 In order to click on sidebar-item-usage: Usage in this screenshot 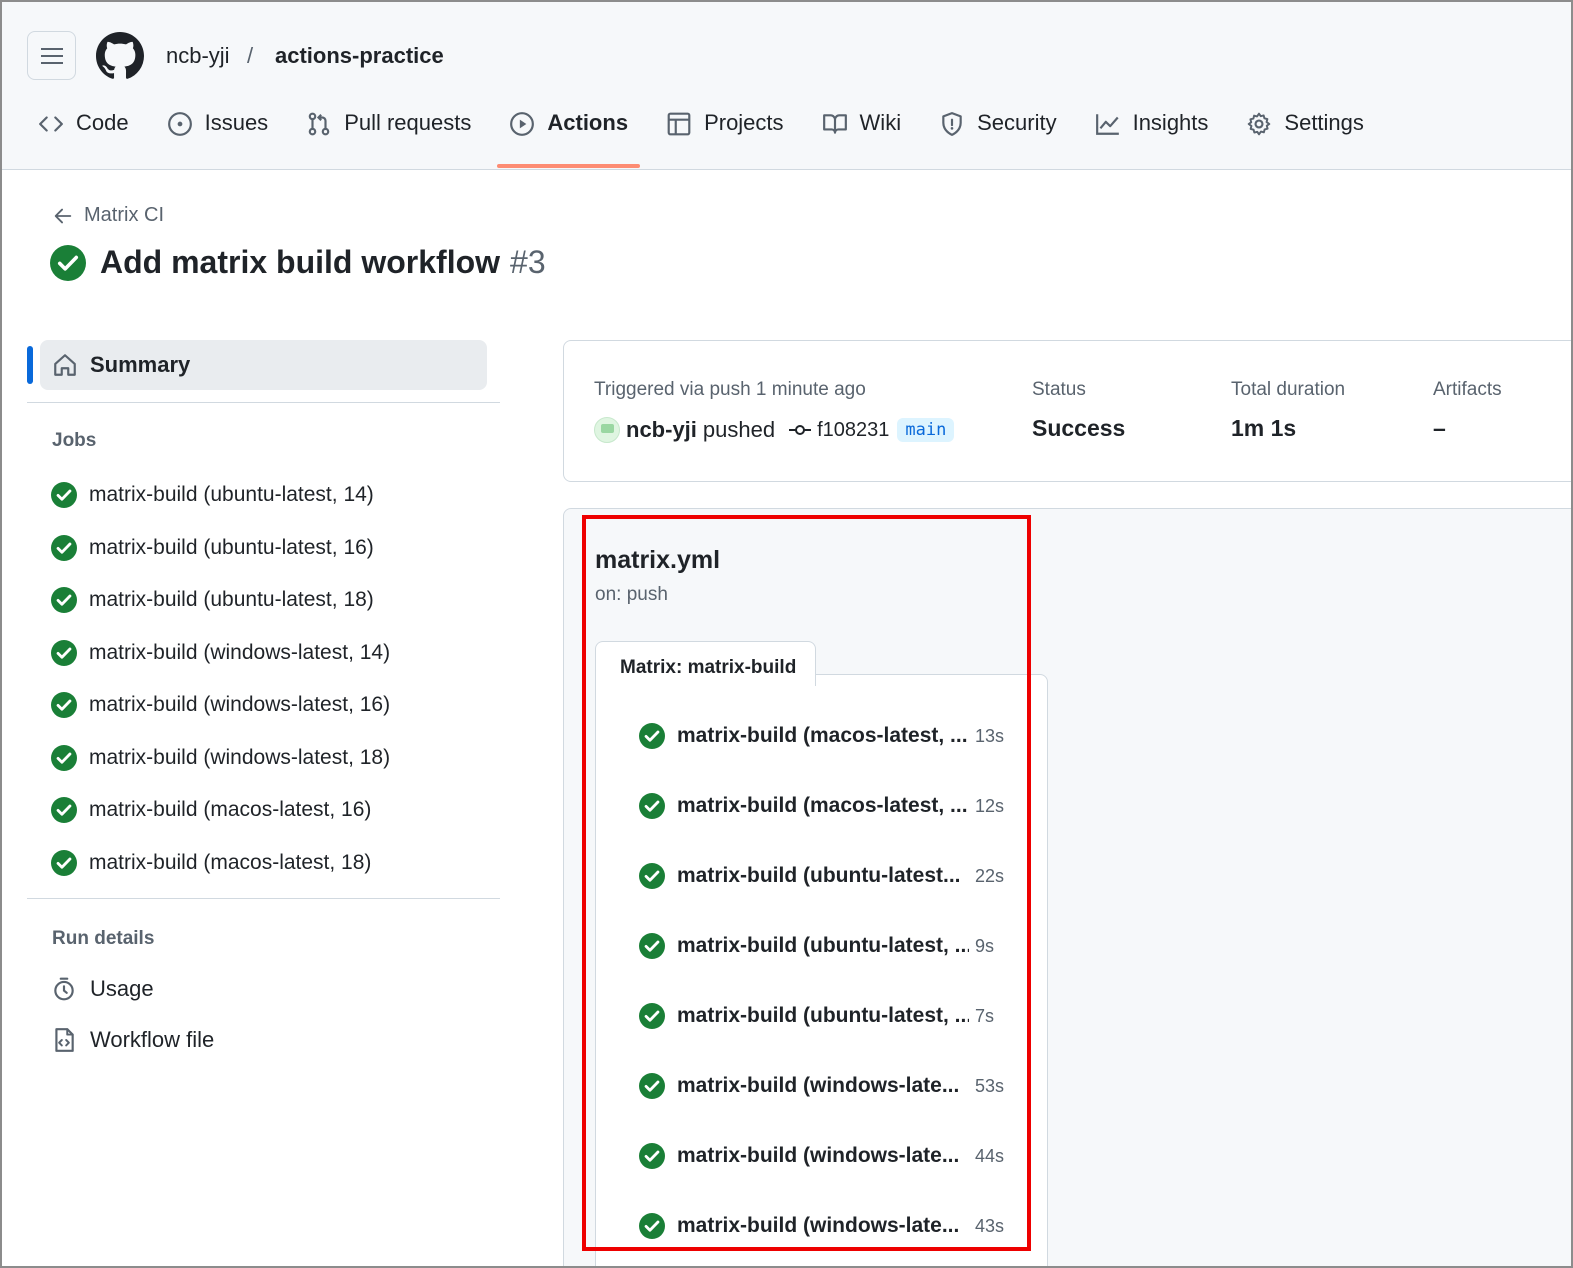, I will do `click(102, 989)`.